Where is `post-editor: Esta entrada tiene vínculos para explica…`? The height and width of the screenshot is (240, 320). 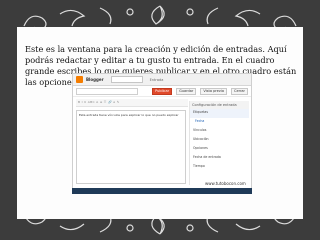 post-editor: Esta entrada tiene vínculos para explica… is located at coordinates (131, 147).